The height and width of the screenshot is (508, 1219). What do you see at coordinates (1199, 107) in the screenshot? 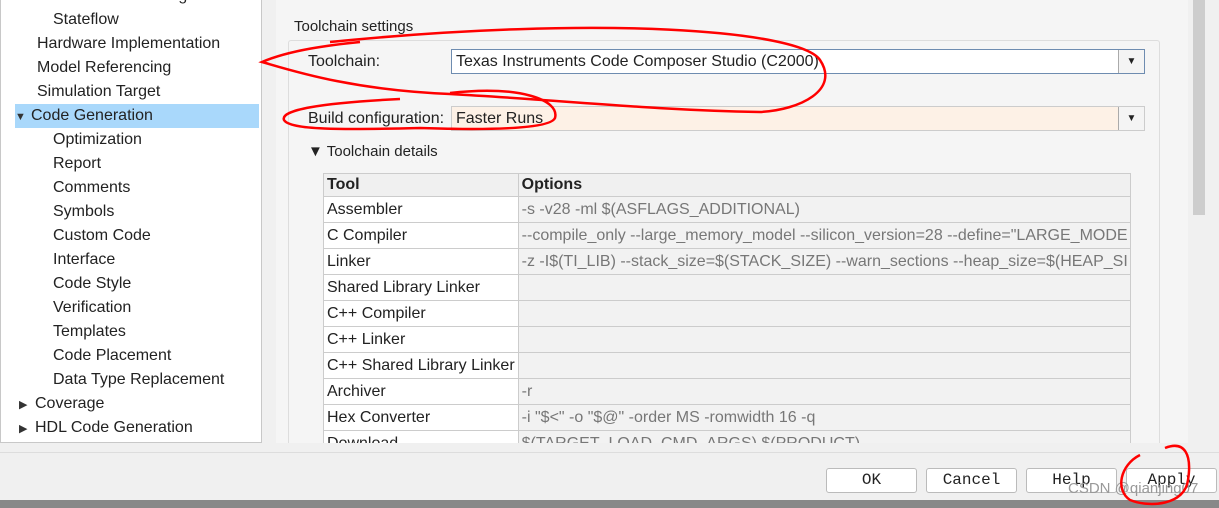
I see `vertical-scrollbar` at bounding box center [1199, 107].